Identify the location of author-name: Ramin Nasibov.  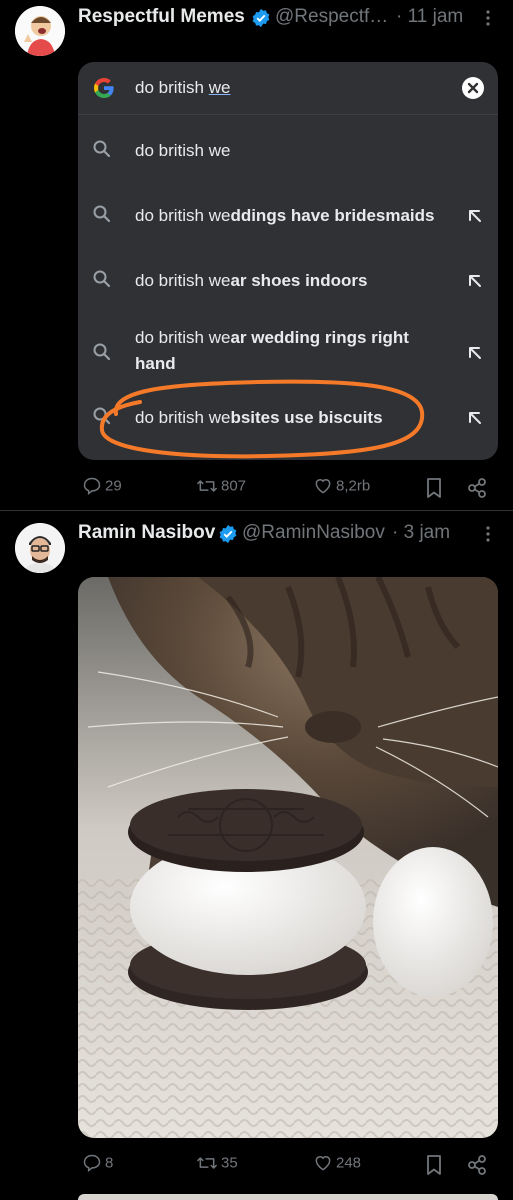
(146, 533).